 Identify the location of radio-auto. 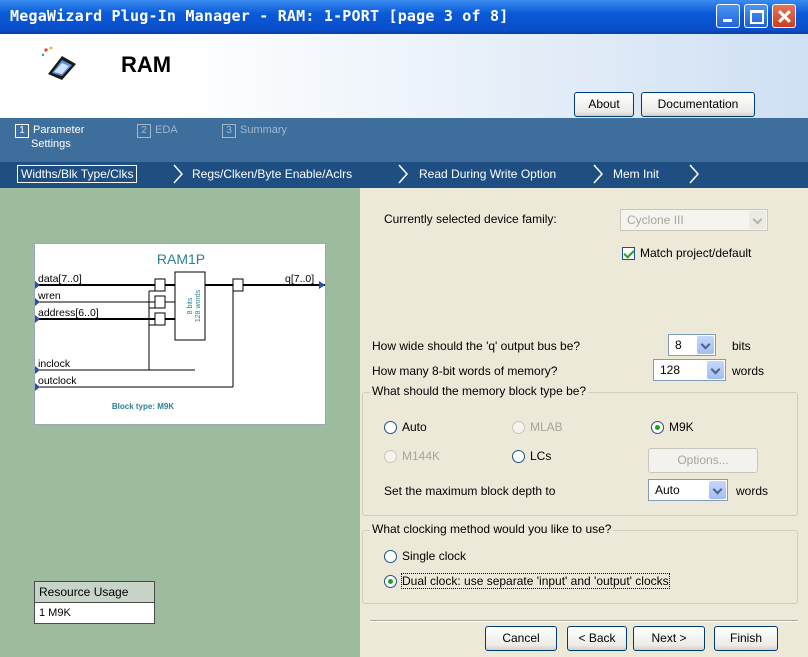
(390, 427).